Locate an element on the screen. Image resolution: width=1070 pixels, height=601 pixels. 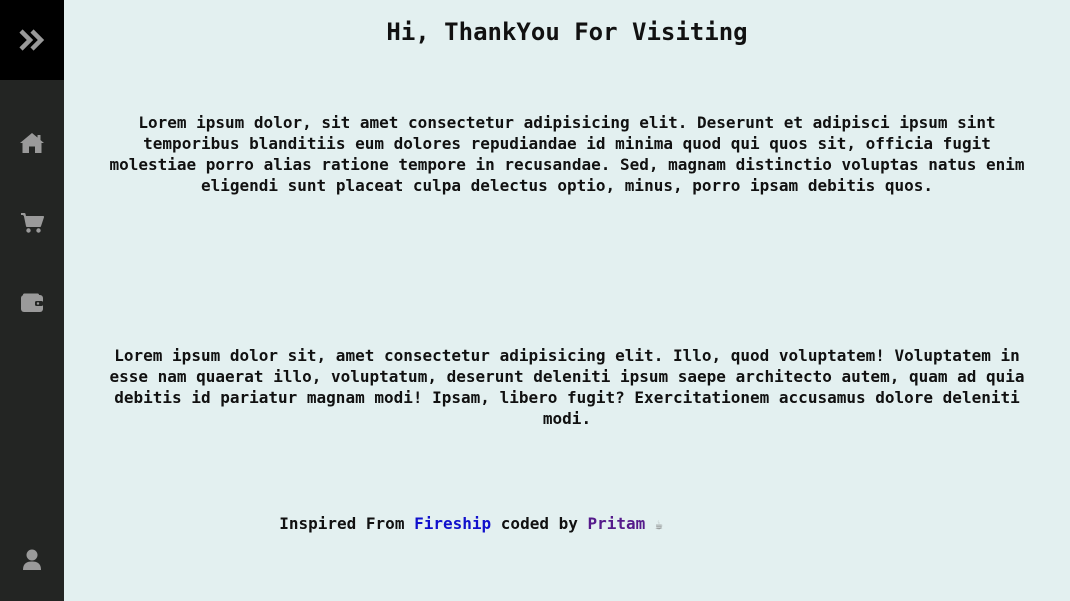
fireship-link: Fireship is located at coordinates (452, 523).